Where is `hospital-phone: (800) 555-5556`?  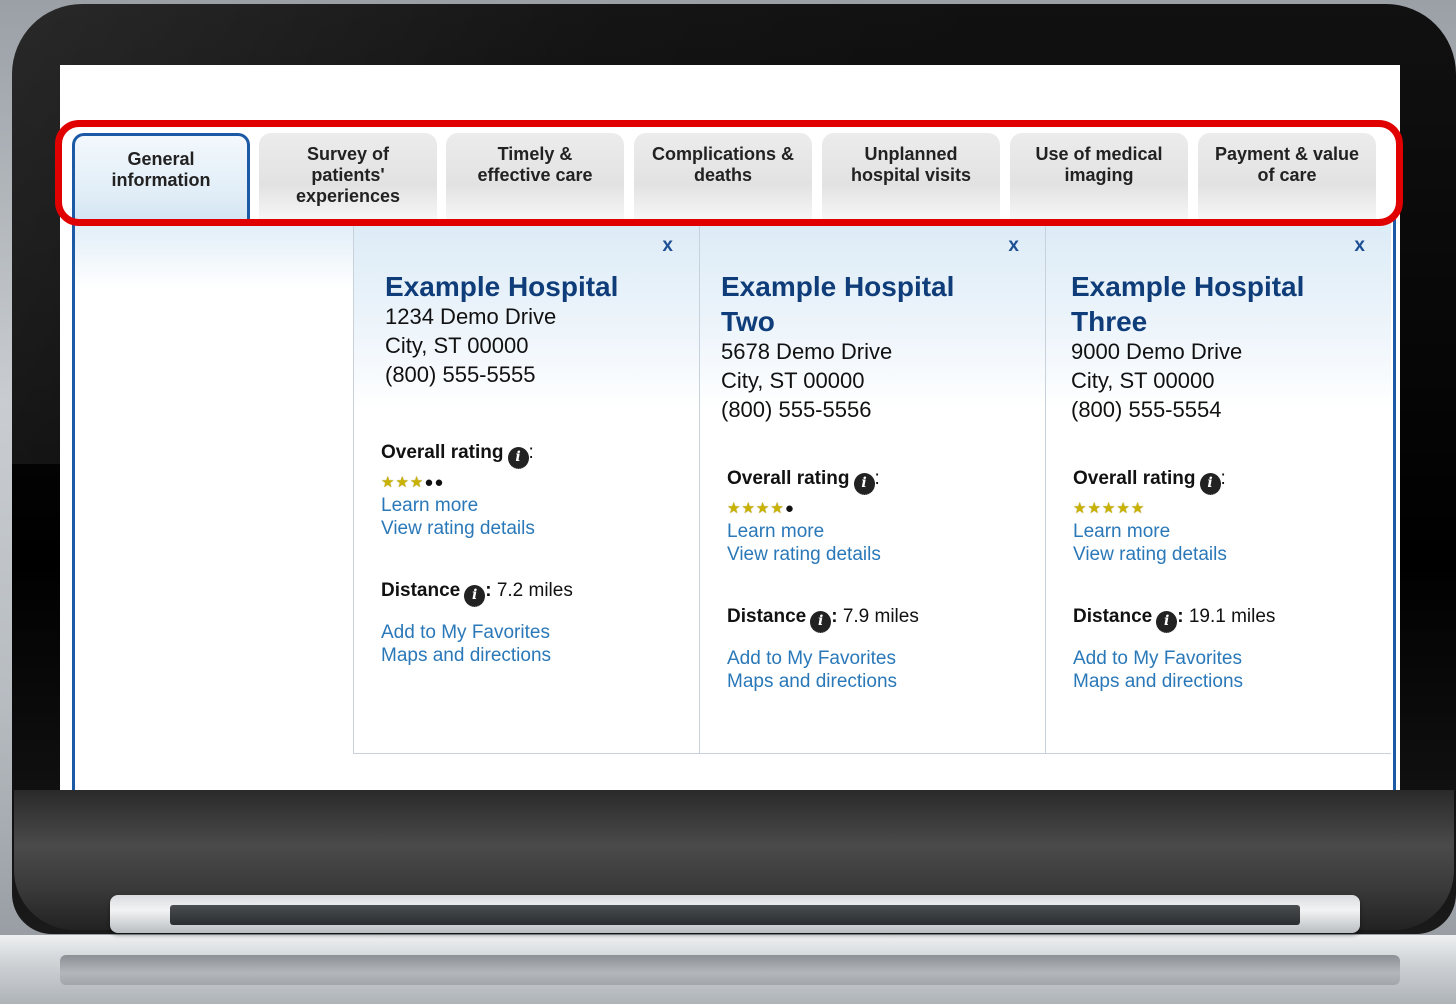
hospital-phone: (800) 555-5556 is located at coordinates (796, 409).